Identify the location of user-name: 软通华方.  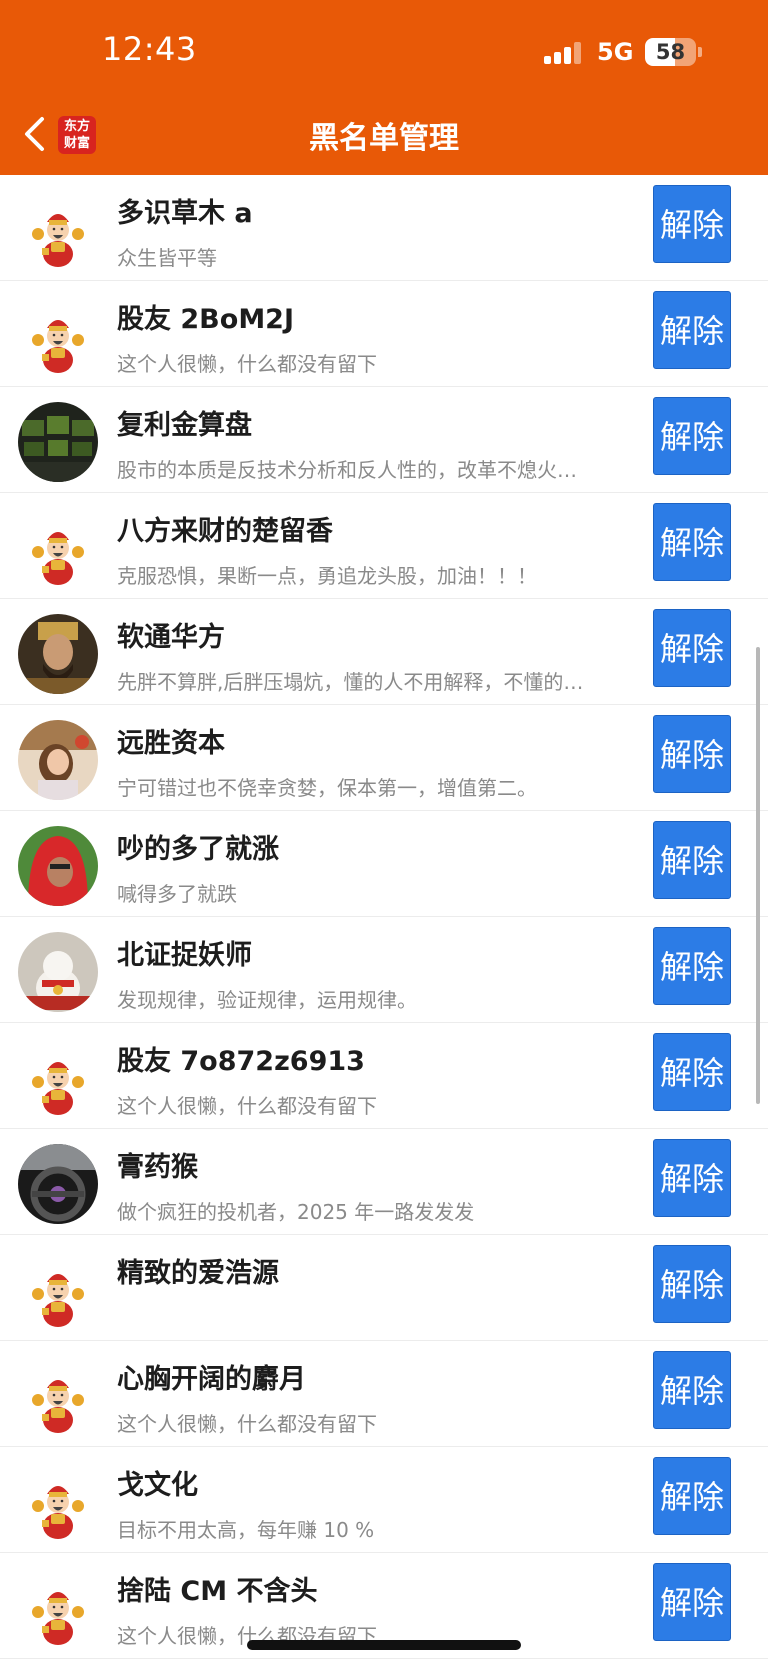
(171, 634).